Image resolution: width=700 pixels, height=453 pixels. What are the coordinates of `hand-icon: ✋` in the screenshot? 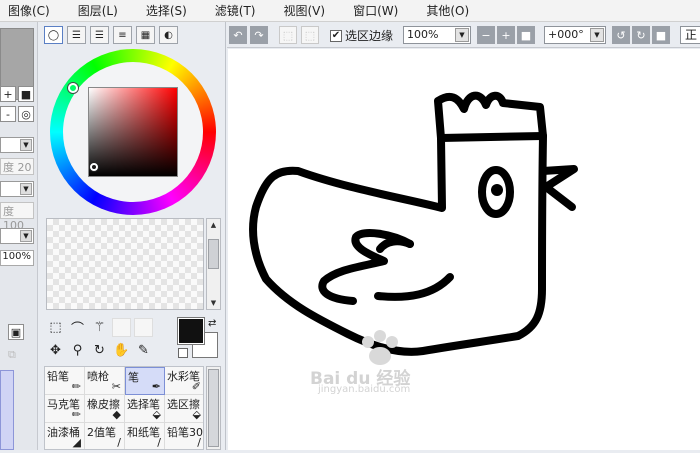 It's located at (121, 350).